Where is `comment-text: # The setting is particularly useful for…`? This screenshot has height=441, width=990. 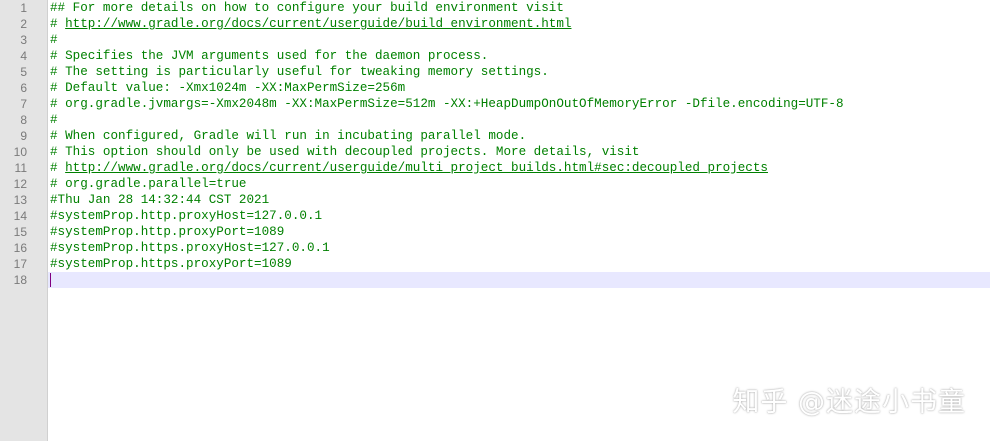 comment-text: # The setting is particularly useful for… is located at coordinates (299, 72).